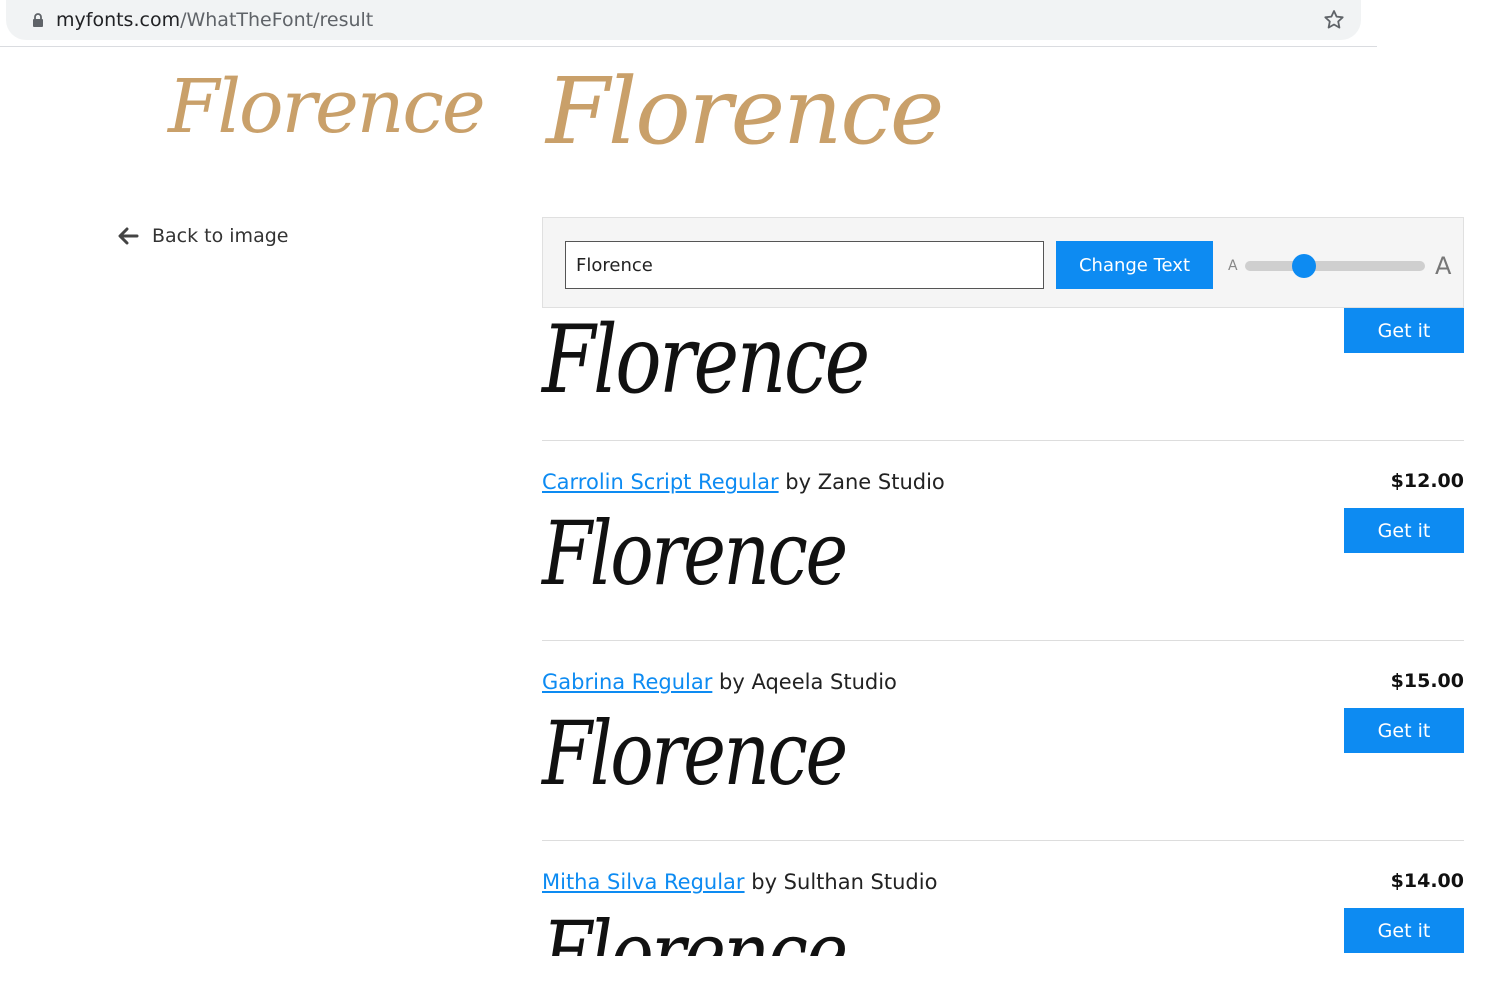 The image size is (1508, 996). I want to click on font-price: $14.00, so click(1427, 881).